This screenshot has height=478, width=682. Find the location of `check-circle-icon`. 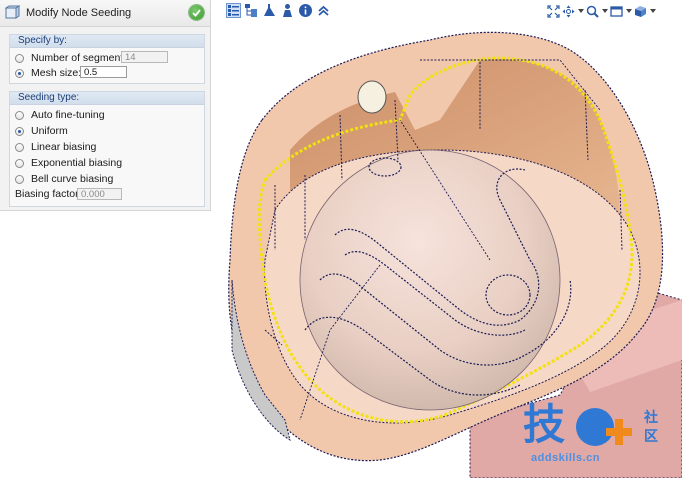

check-circle-icon is located at coordinates (196, 13).